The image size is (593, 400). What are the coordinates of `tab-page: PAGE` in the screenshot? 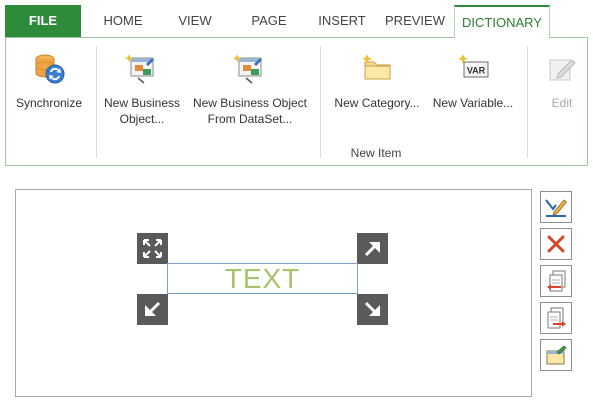 It's located at (269, 21).